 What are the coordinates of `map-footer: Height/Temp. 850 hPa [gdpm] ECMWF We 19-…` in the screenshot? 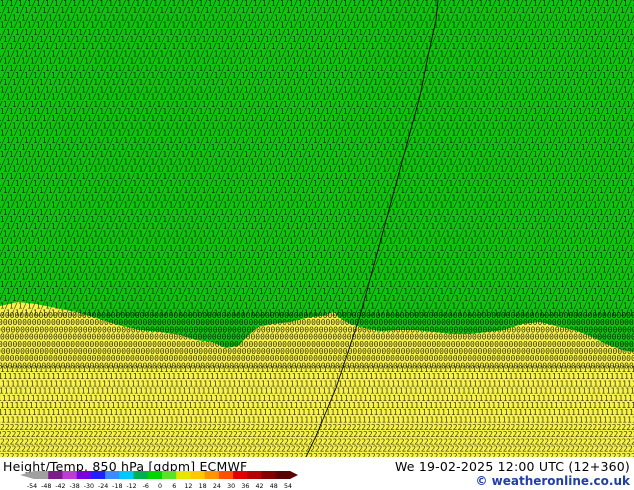 It's located at (317, 473).